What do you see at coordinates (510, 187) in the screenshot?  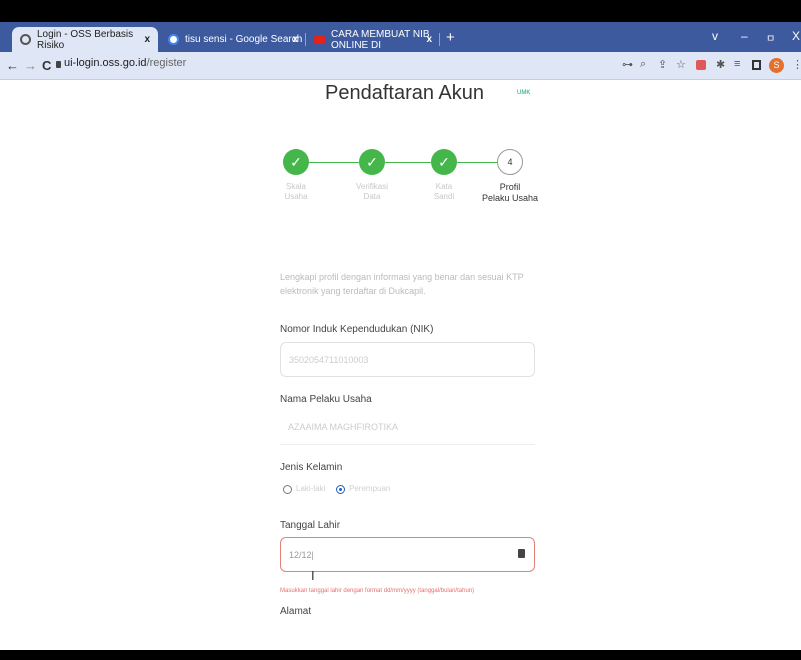 I see `step-label-line: Profil` at bounding box center [510, 187].